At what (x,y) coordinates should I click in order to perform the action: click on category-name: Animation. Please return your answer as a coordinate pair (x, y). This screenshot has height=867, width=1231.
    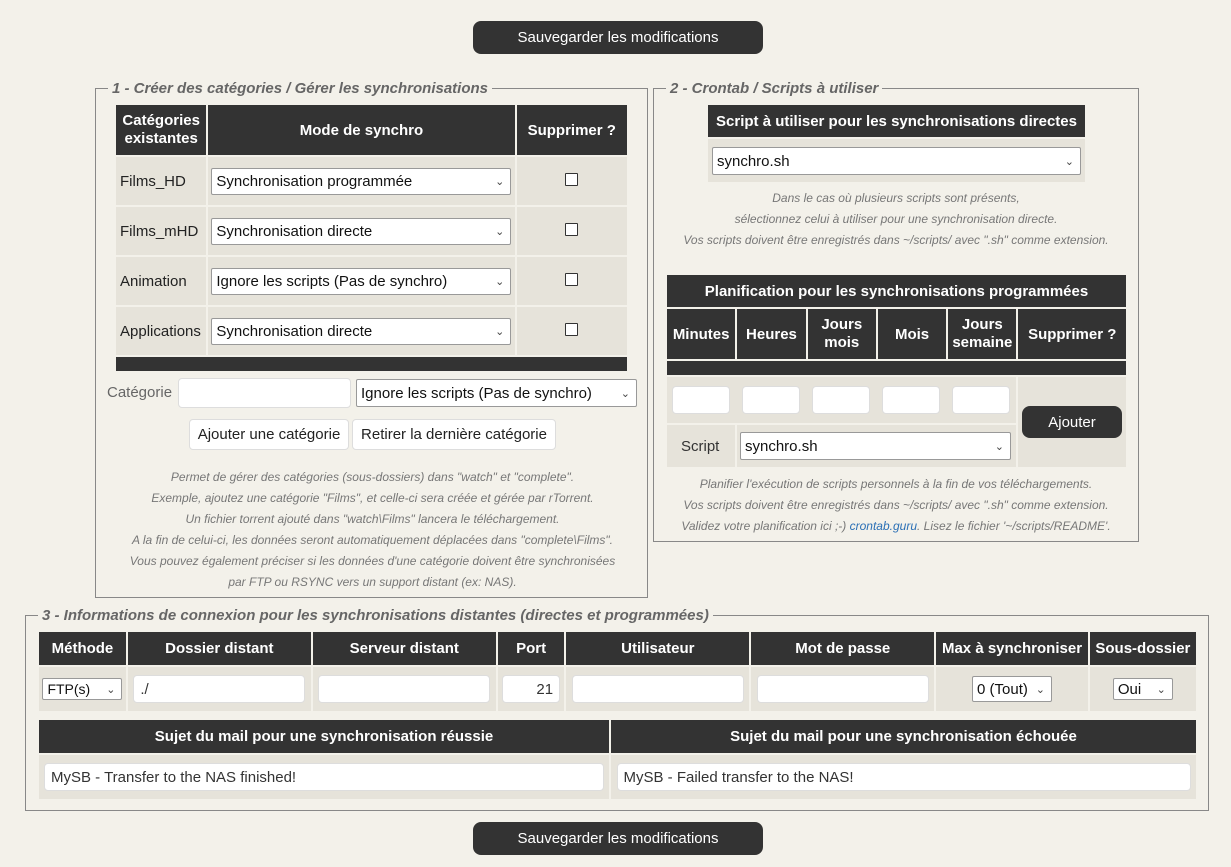
    Looking at the image, I should click on (161, 281).